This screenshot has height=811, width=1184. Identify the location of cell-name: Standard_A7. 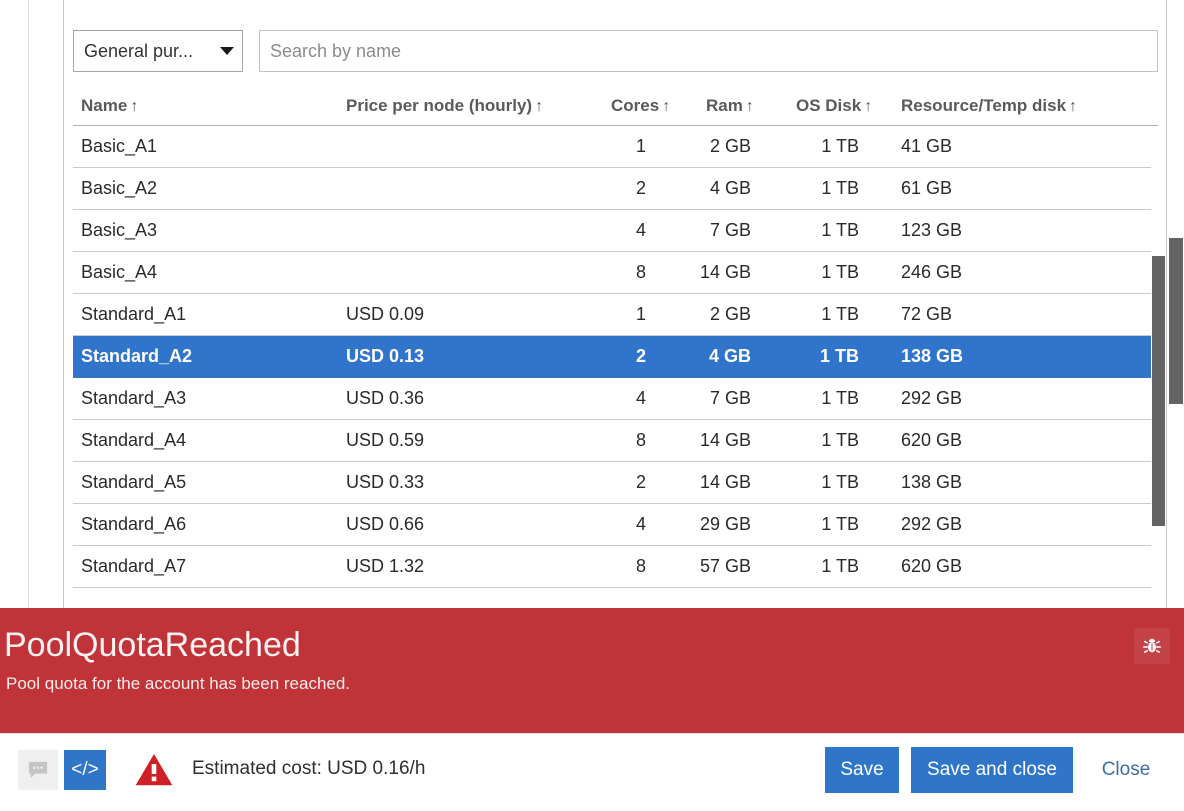
(134, 566).